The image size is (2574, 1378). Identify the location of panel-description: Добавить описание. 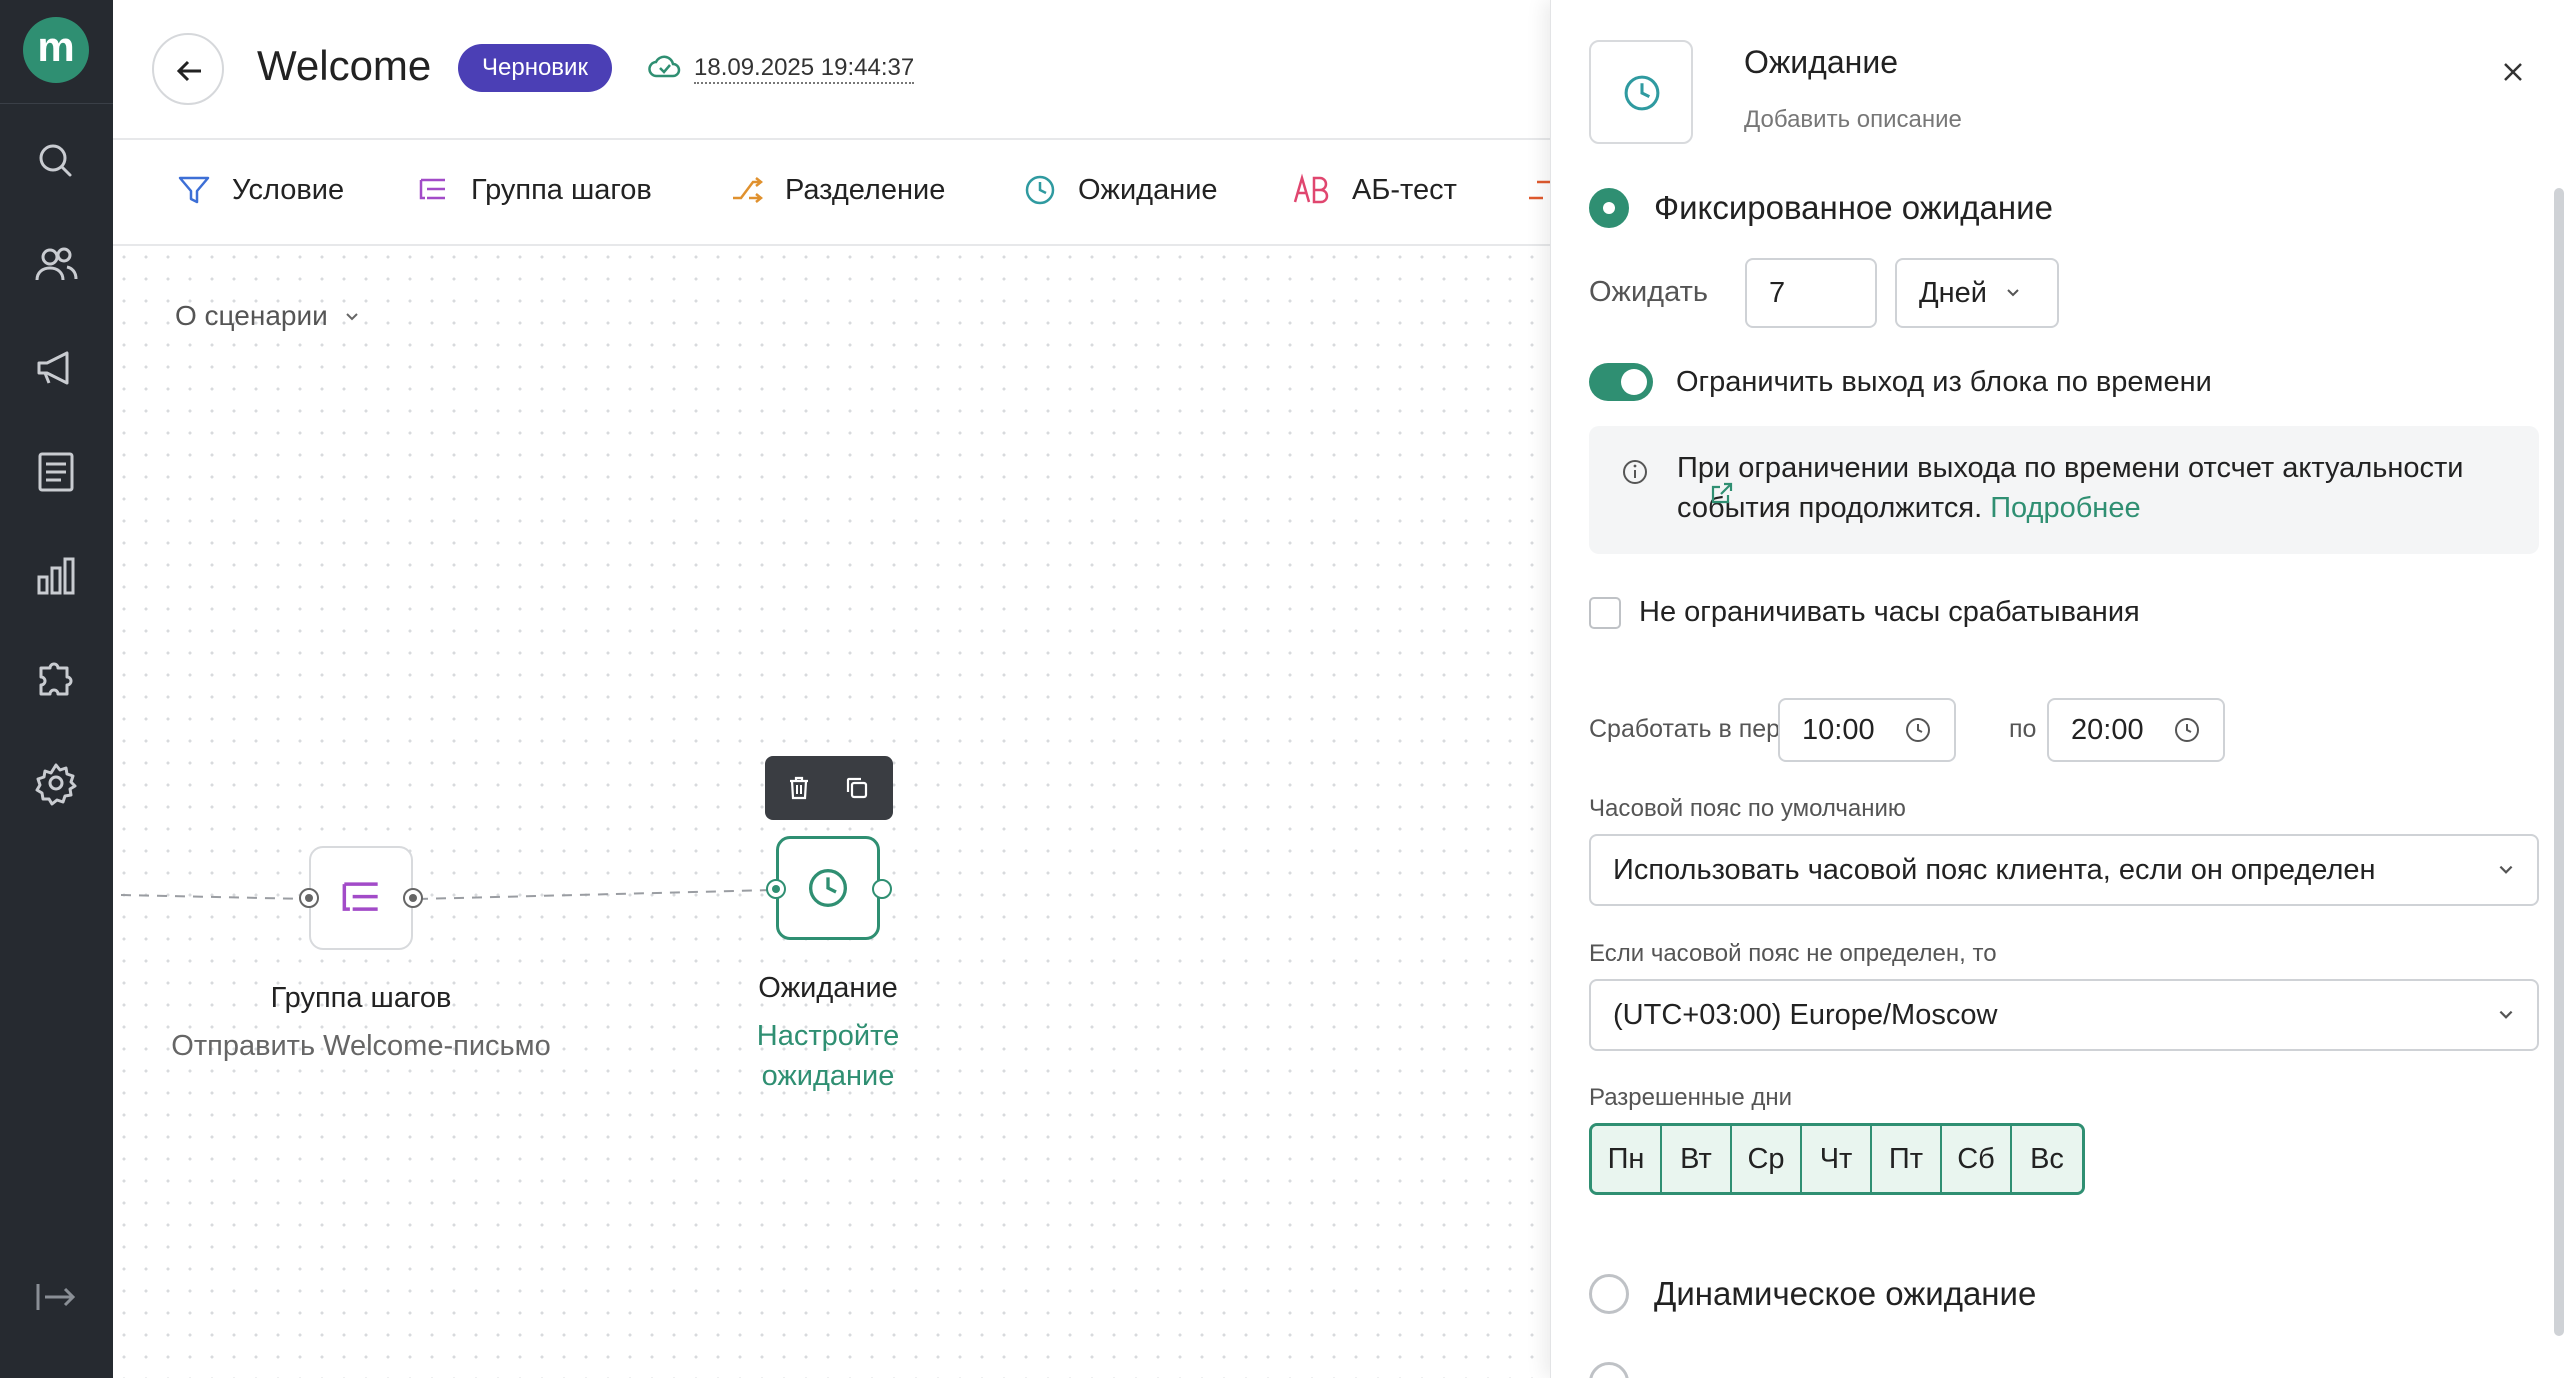
(1853, 120).